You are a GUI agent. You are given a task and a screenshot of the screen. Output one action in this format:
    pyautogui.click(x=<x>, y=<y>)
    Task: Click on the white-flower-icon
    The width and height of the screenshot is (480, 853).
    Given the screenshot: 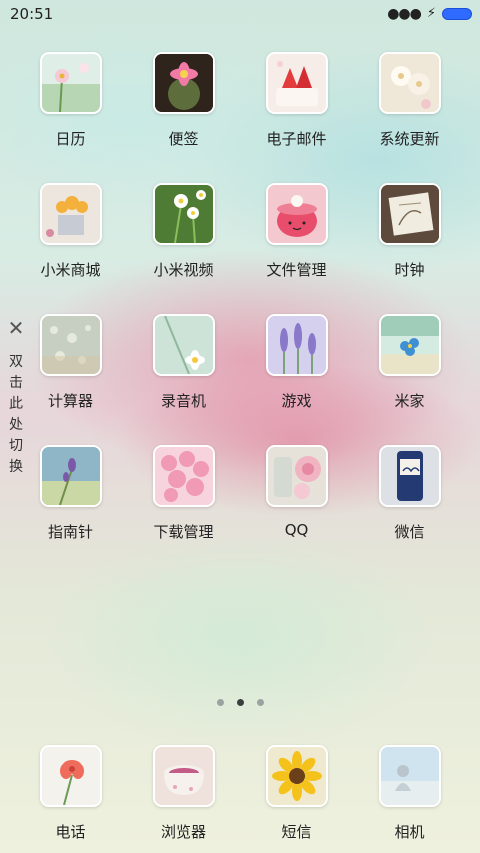 What is the action you would take?
    pyautogui.click(x=183, y=345)
    